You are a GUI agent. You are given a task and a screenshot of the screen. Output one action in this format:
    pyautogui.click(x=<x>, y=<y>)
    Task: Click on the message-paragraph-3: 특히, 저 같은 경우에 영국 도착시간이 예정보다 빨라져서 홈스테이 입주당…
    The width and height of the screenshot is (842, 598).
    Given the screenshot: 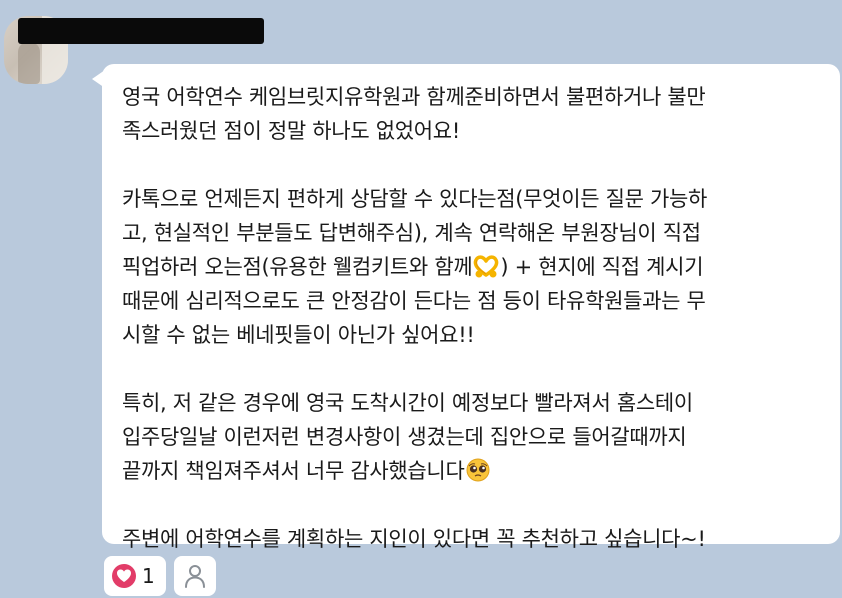 What is the action you would take?
    pyautogui.click(x=474, y=437)
    